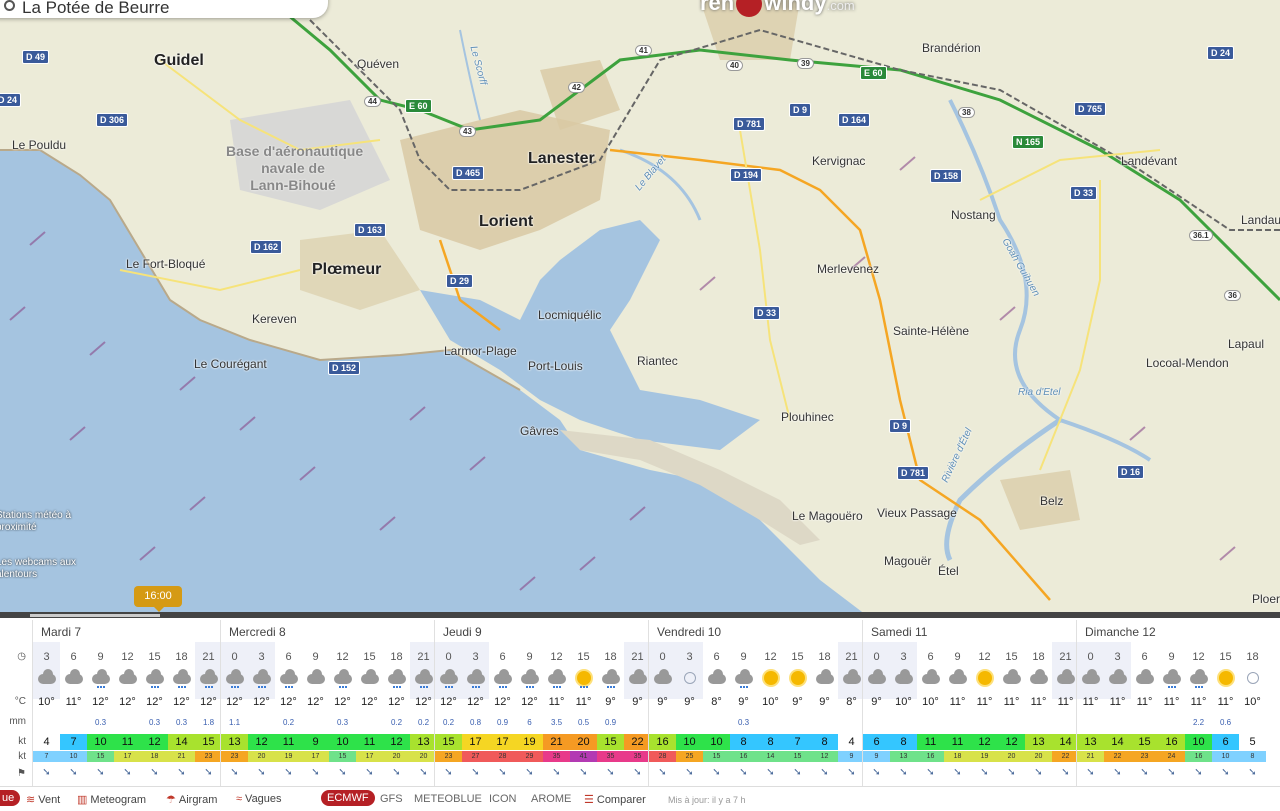  What do you see at coordinates (198, 800) in the screenshot?
I see `tab-label: Airgram` at bounding box center [198, 800].